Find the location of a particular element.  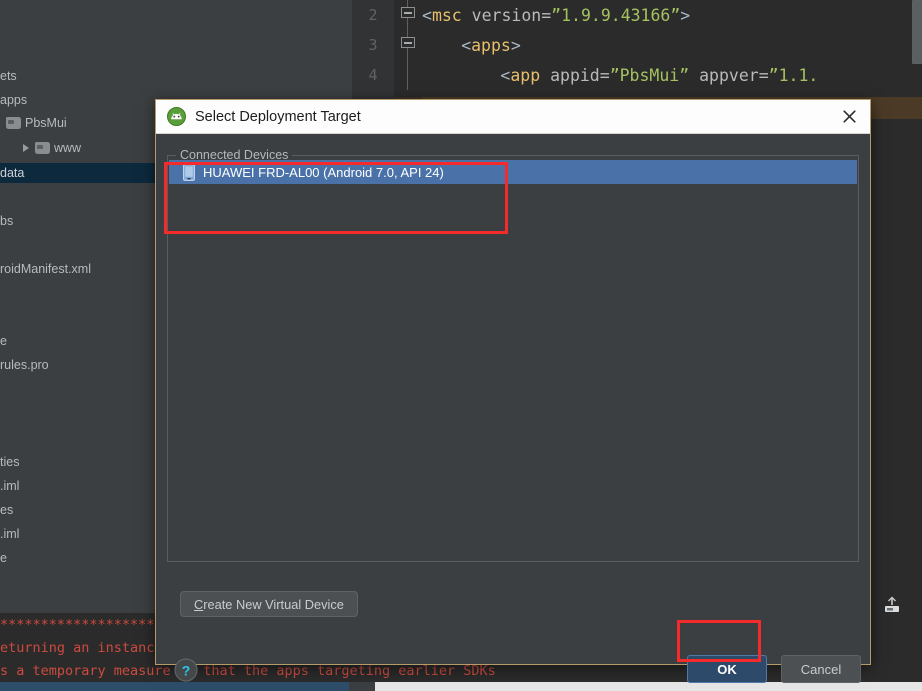

code-line: 2 <msc version=”1.9.9.43166”> is located at coordinates (637, 15).